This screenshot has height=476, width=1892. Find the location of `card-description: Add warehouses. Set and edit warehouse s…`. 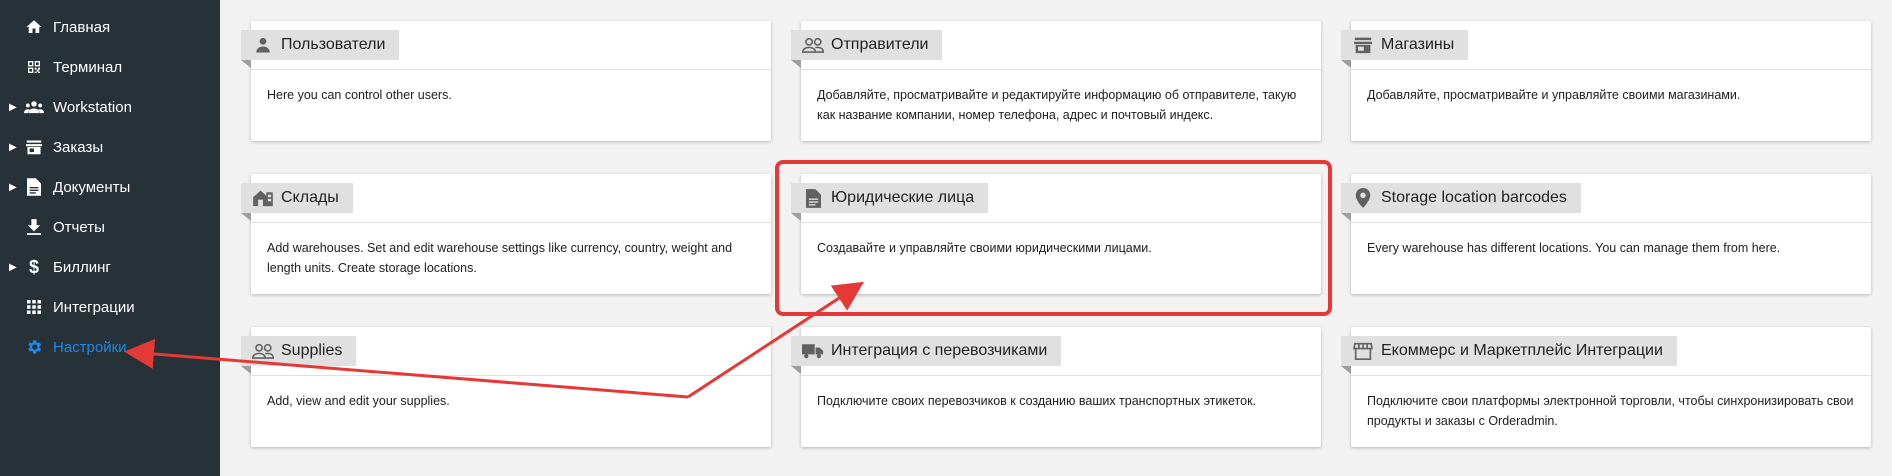

card-description: Add warehouses. Set and edit warehouse s… is located at coordinates (500, 258).